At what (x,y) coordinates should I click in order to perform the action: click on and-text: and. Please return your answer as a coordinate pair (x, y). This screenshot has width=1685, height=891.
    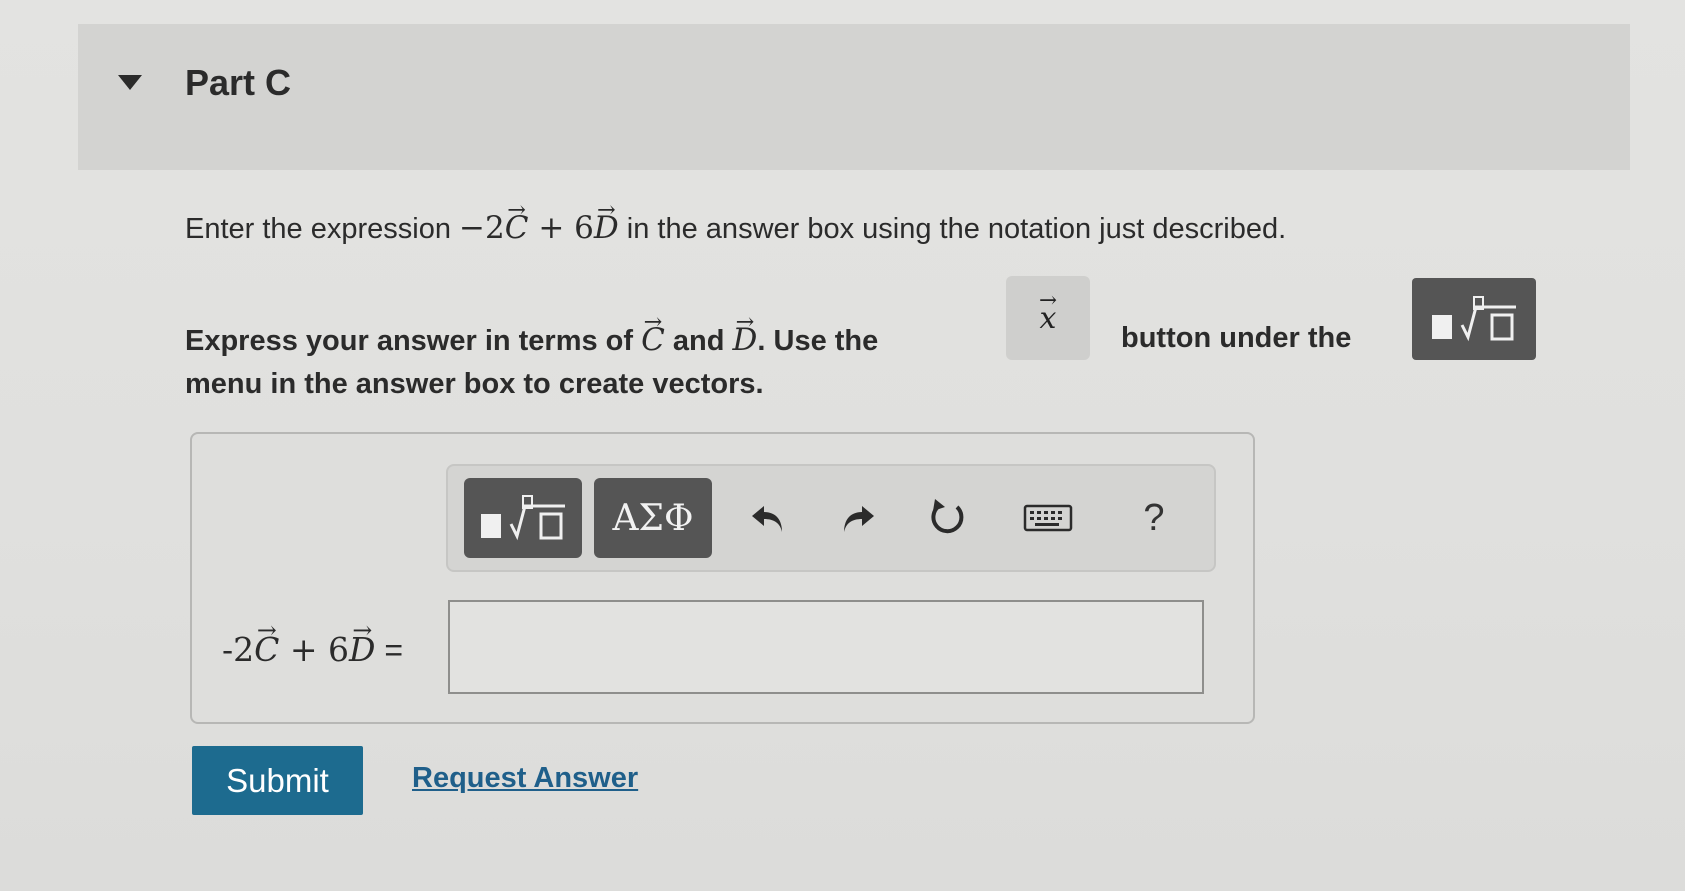
    Looking at the image, I should click on (698, 341).